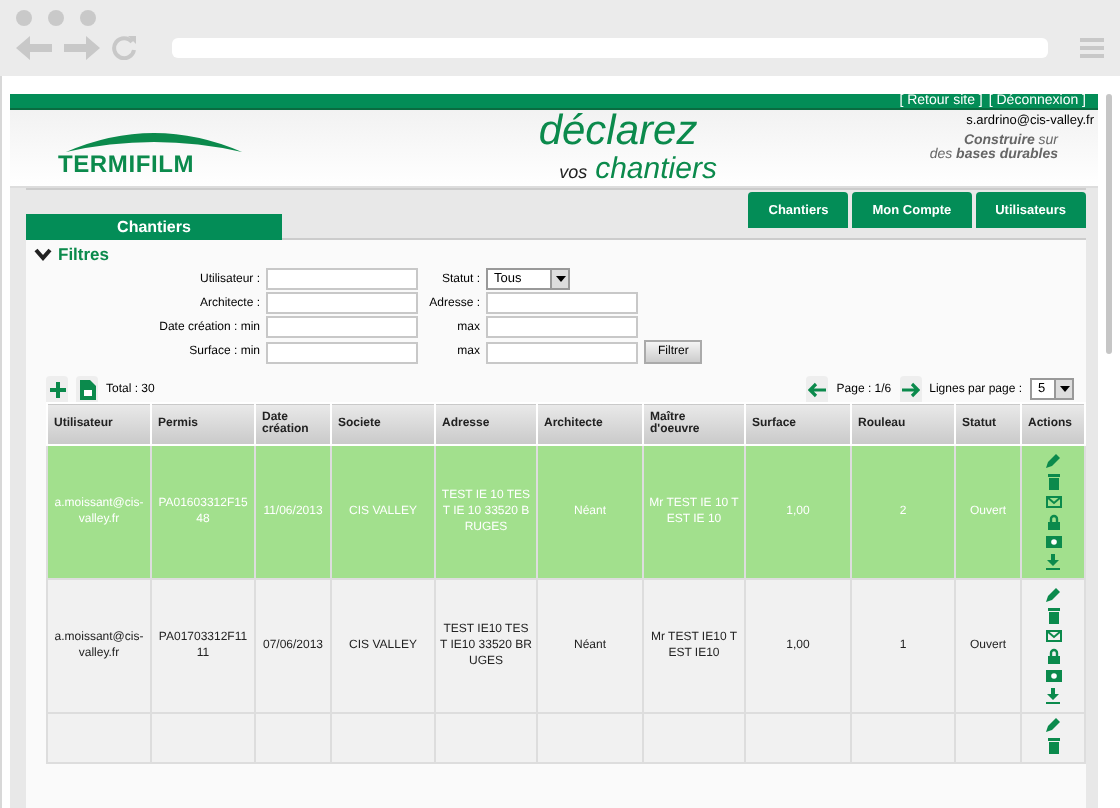 Image resolution: width=1120 pixels, height=808 pixels. Describe the element at coordinates (87, 389) in the screenshot. I see `document-button` at that location.